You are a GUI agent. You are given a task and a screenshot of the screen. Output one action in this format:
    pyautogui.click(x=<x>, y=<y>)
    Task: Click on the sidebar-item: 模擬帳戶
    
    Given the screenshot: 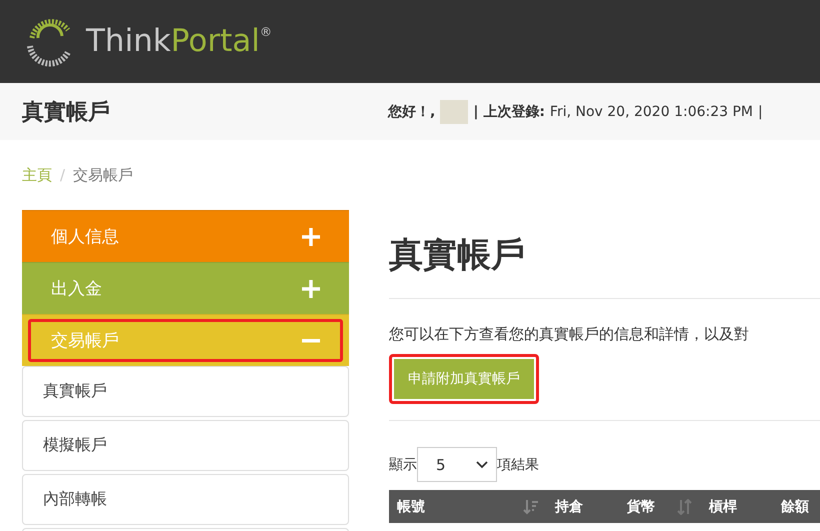 What is the action you would take?
    pyautogui.click(x=185, y=445)
    